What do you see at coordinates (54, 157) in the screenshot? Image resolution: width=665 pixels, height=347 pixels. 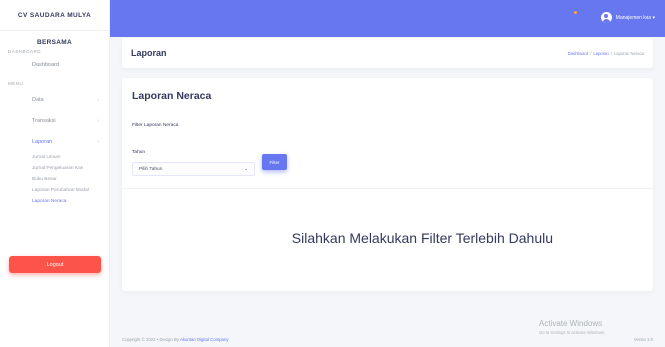 I see `sidebar-subitem-jurnal-umum: Jurnal Umum` at bounding box center [54, 157].